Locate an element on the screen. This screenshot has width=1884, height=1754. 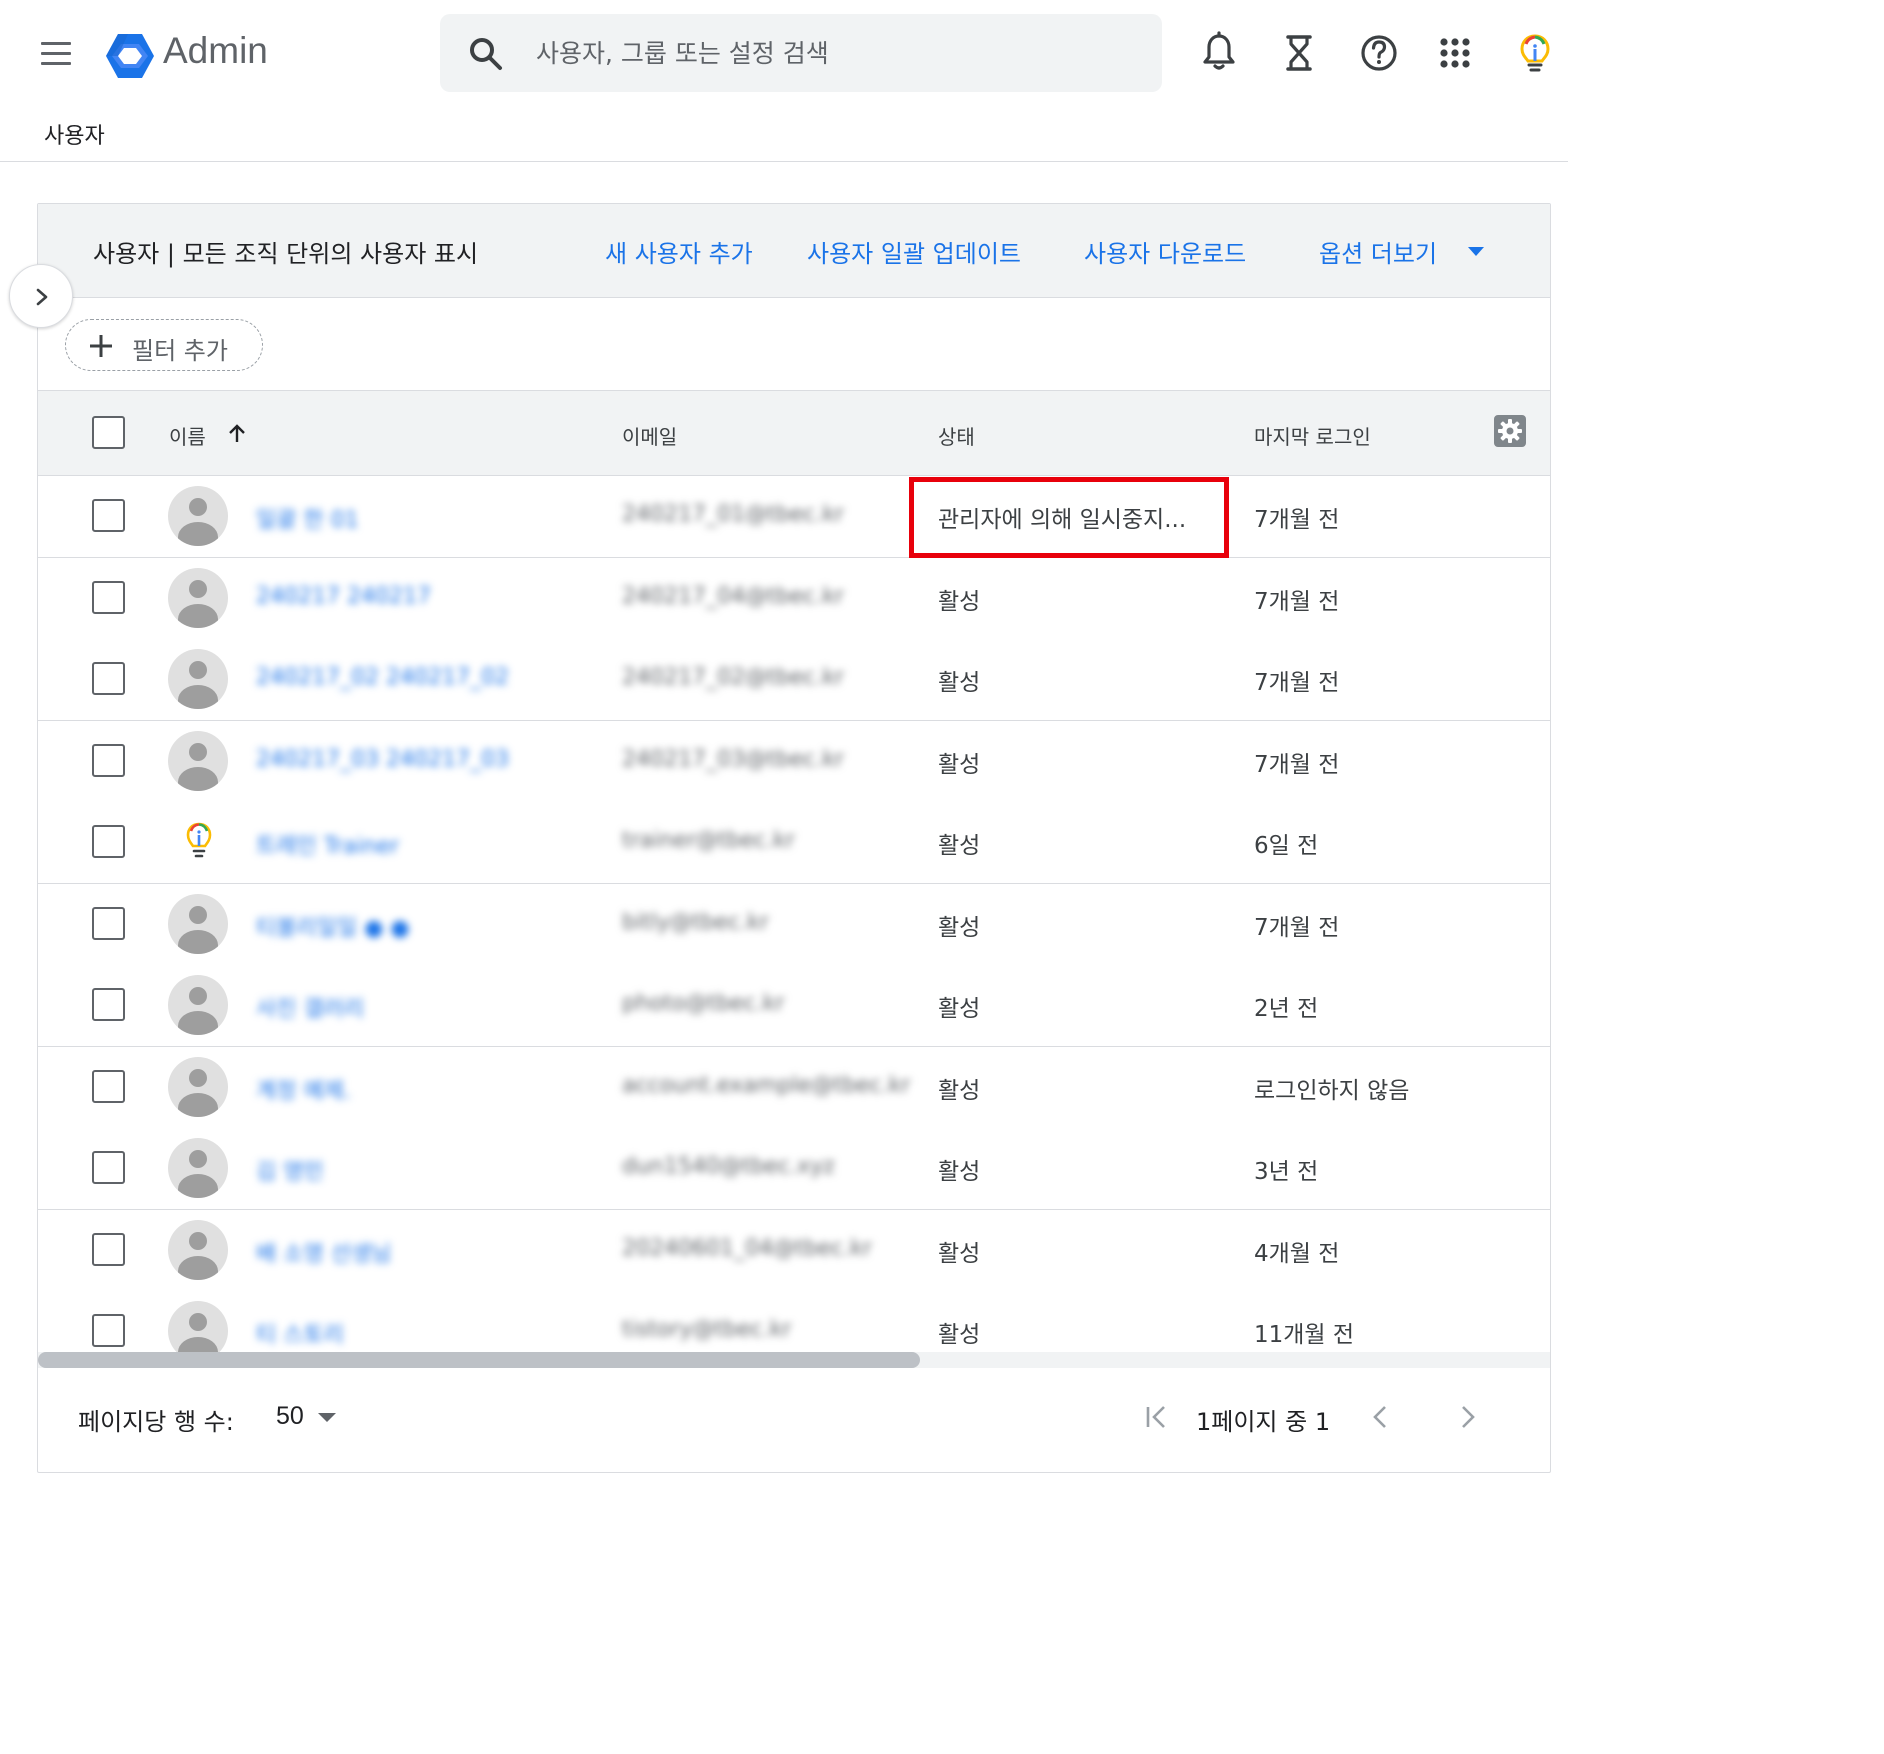
table-header: 이름 이메일 상태 마지막 로그인 is located at coordinates (794, 433).